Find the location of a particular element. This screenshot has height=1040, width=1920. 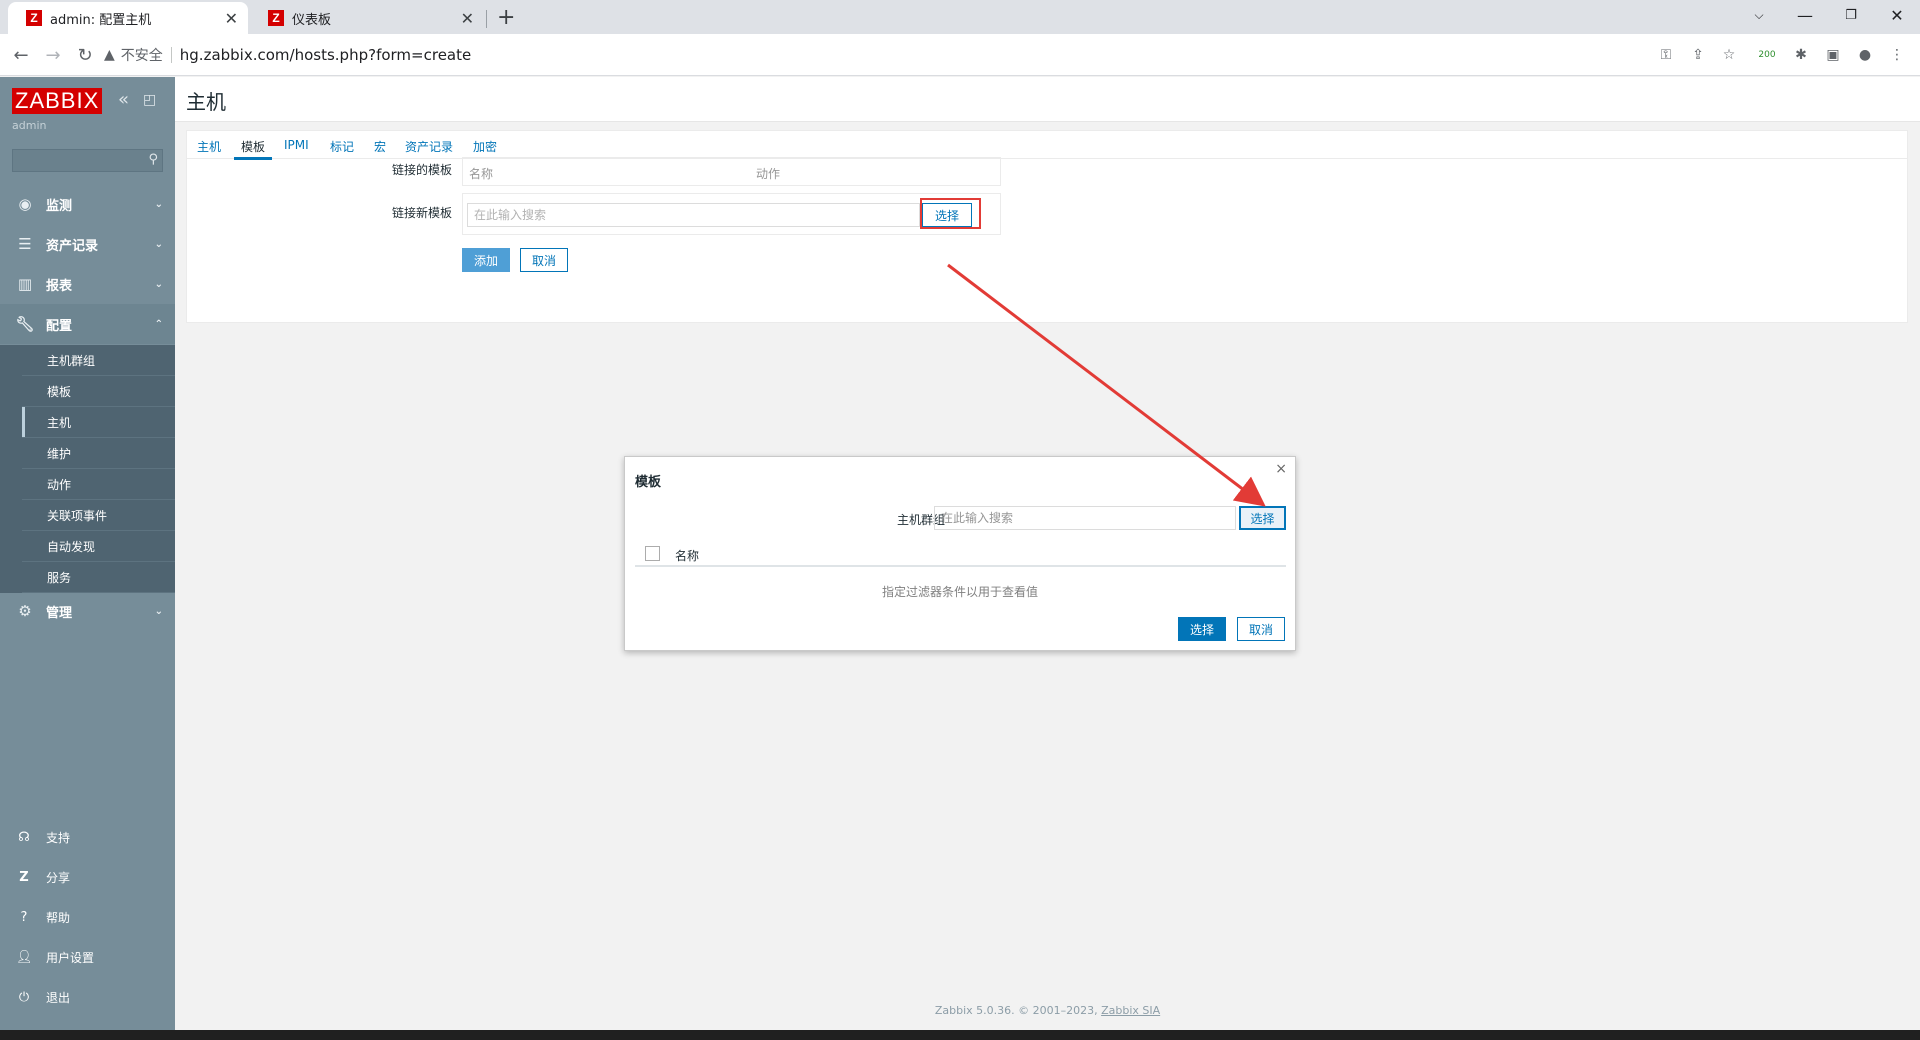

copyright-text: Zabbix 5.0.36. © 2001–2023, is located at coordinates (1018, 1010).